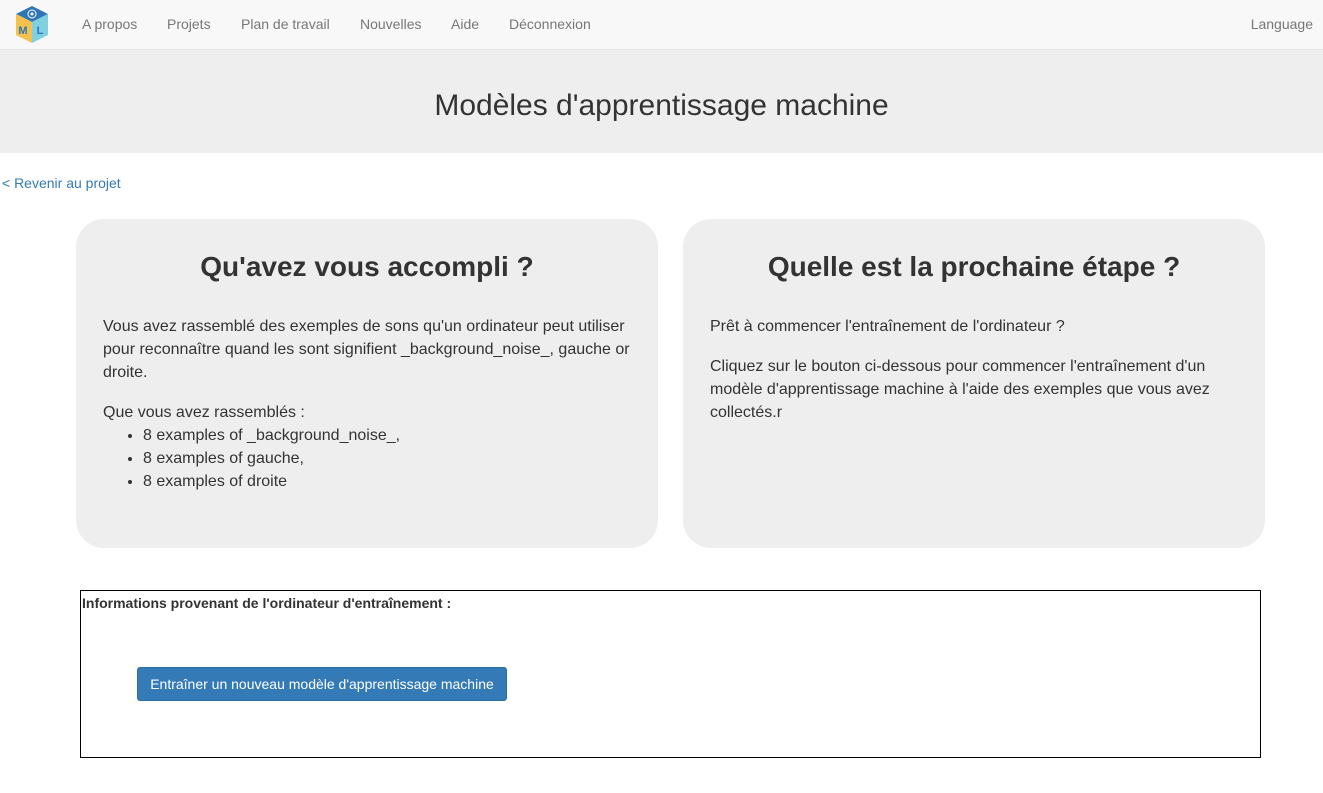 This screenshot has height=793, width=1323. What do you see at coordinates (388, 435) in the screenshot?
I see `list-item: 8 examples of _background_noise_,` at bounding box center [388, 435].